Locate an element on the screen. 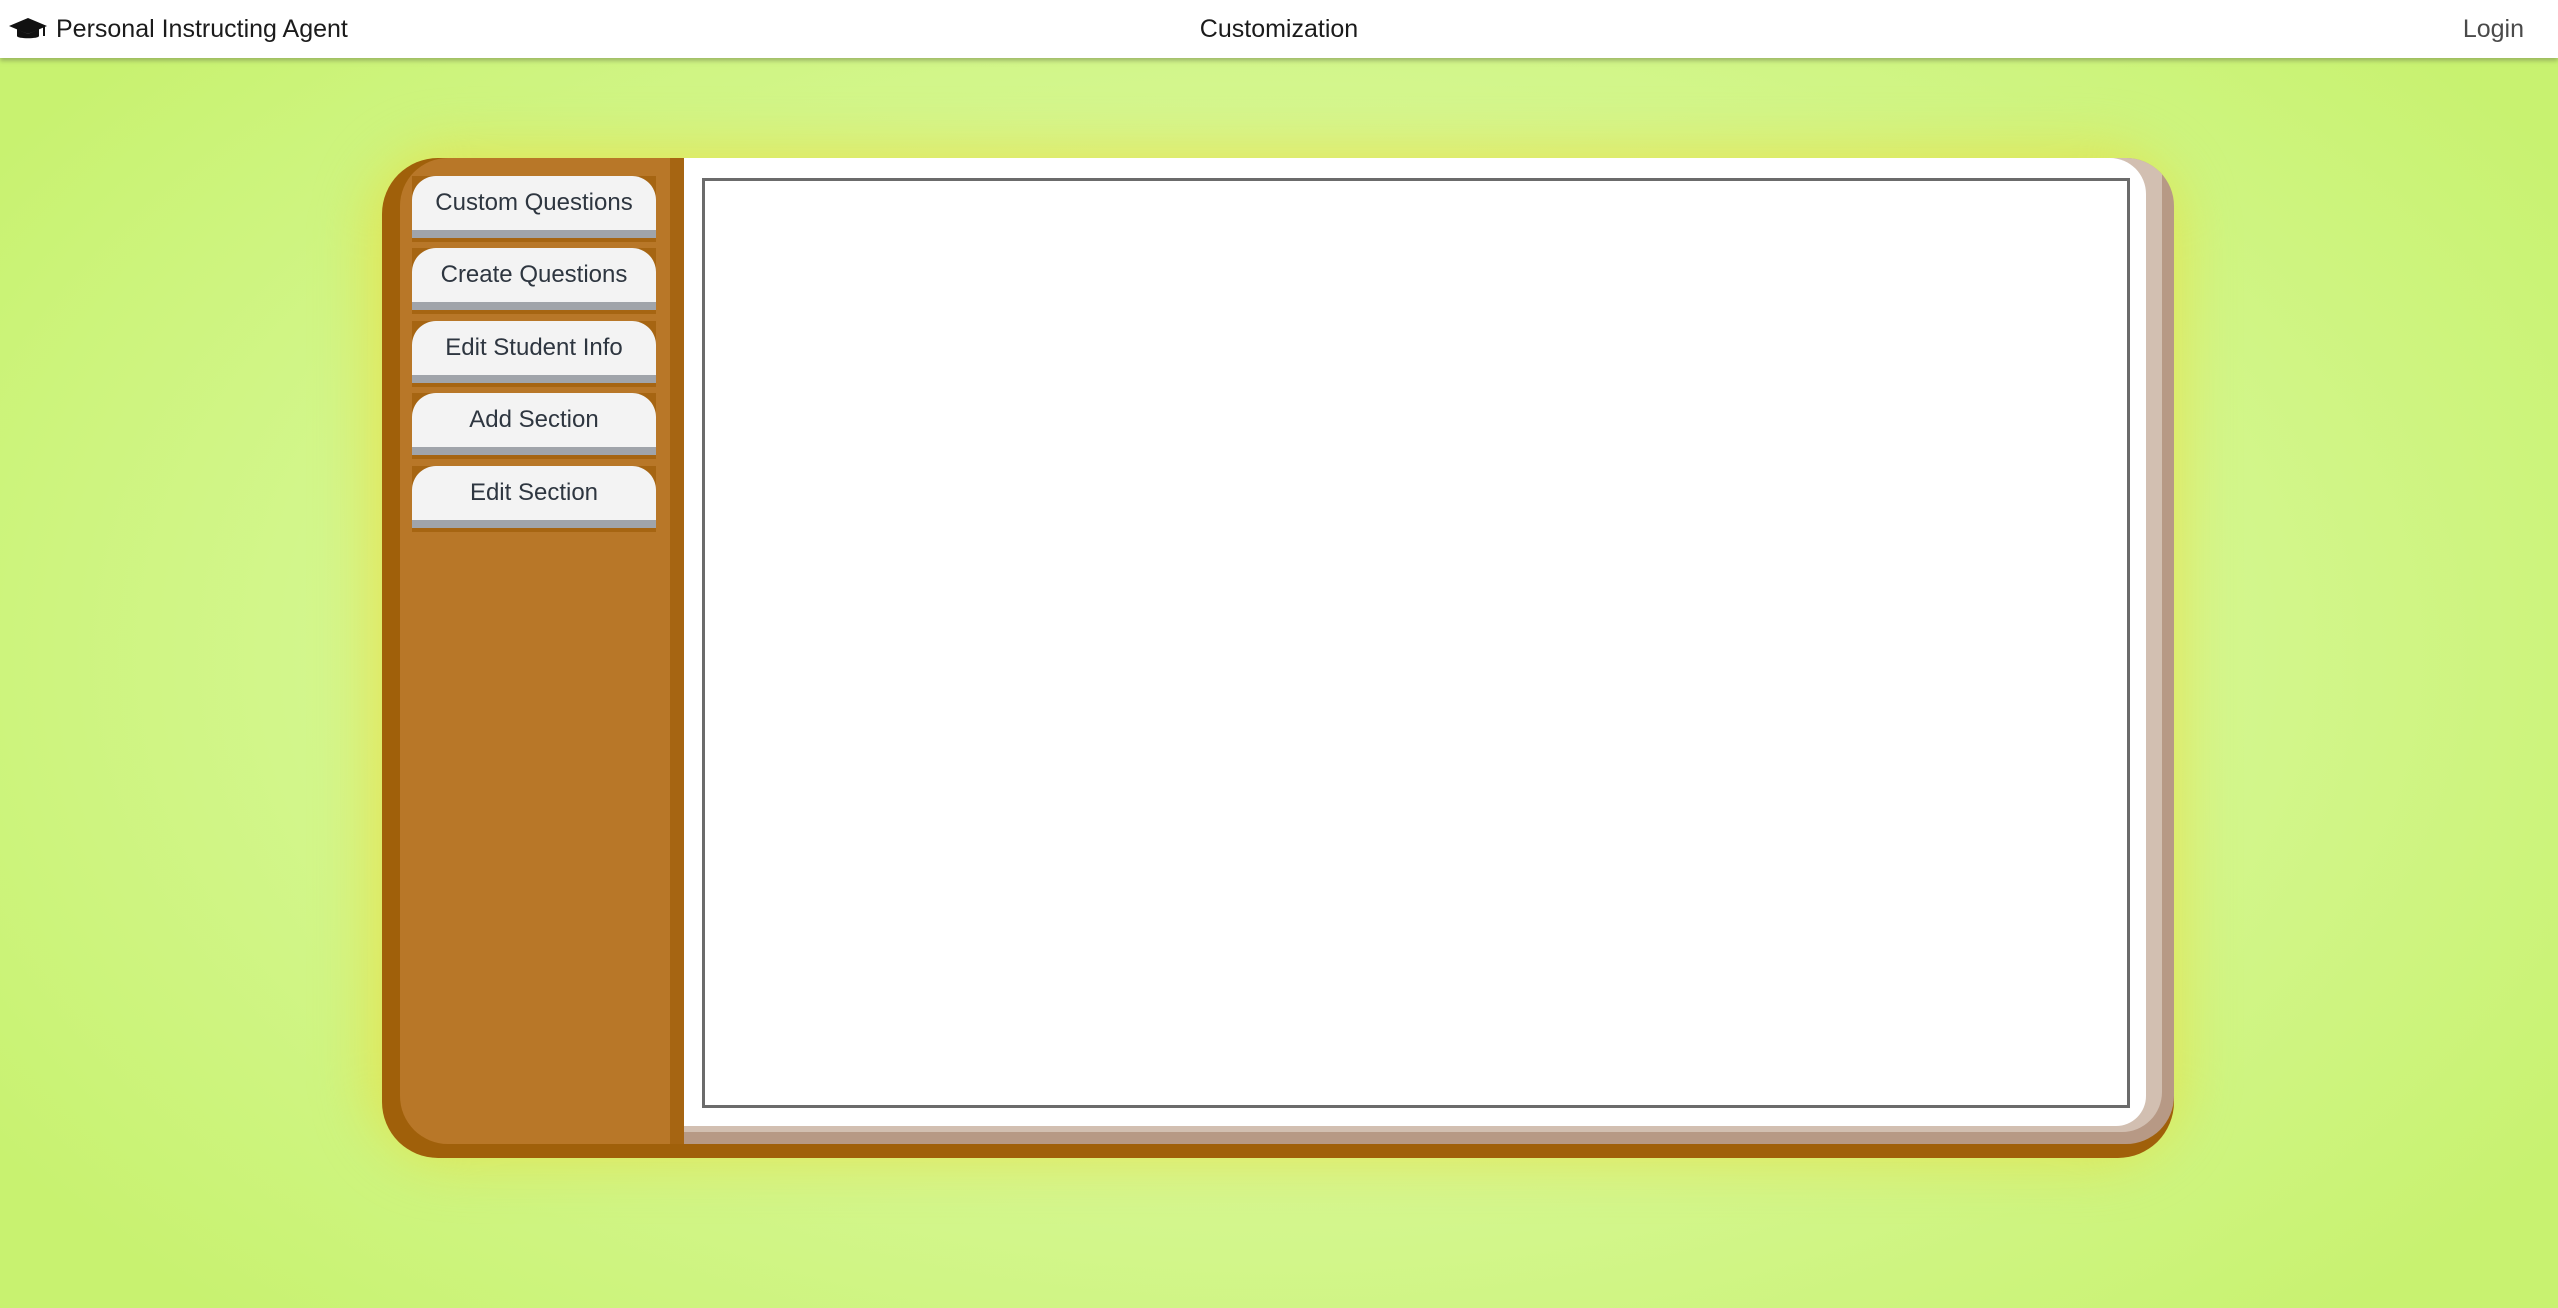 The image size is (2558, 1308). tab-edit-student-info: Edit Student Info is located at coordinates (534, 354).